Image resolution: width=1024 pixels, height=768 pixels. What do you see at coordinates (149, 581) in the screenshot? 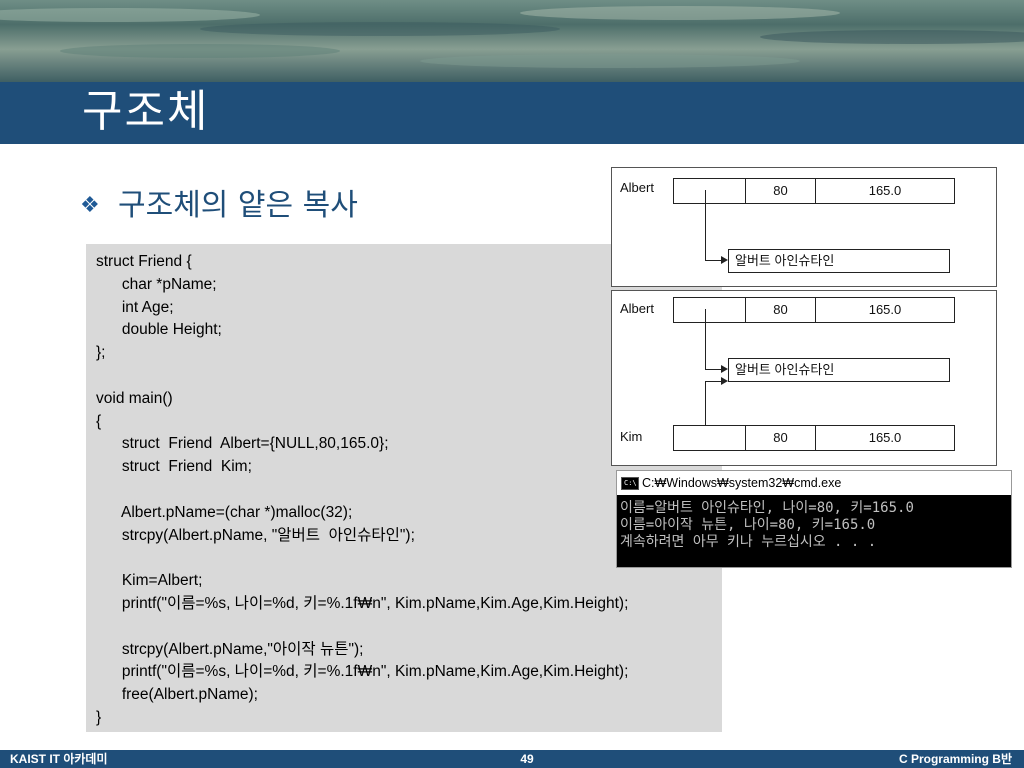
I see `code-line: Kim=Albert;` at bounding box center [149, 581].